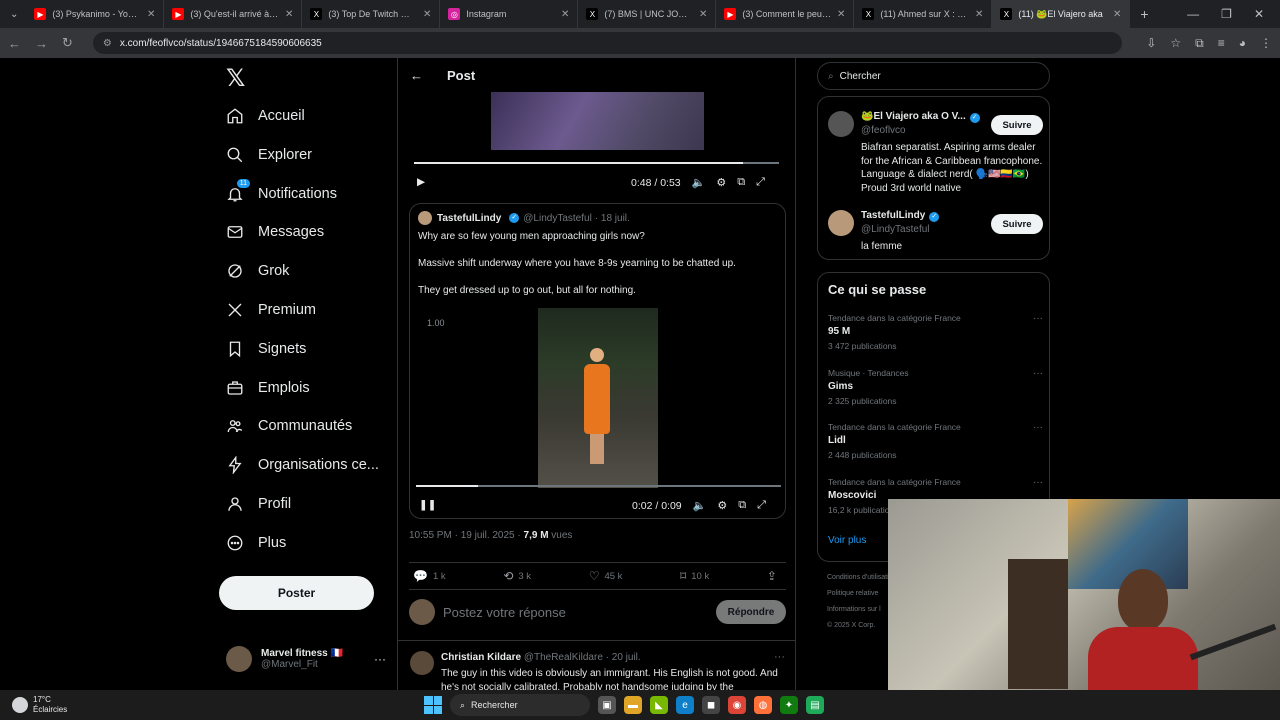 The width and height of the screenshot is (1280, 720). I want to click on reply-composer: Postez votre réponse Répondre, so click(597, 612).